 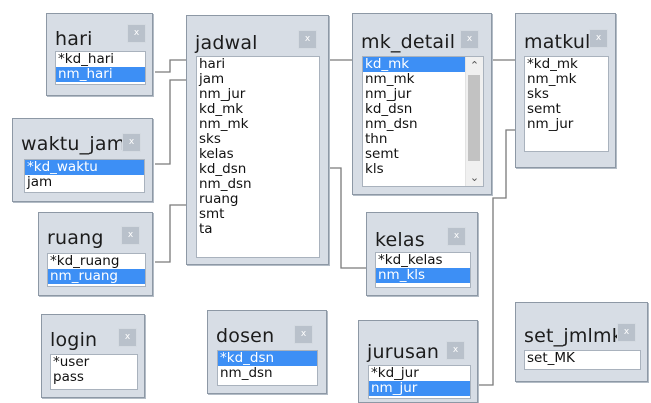 What do you see at coordinates (226, 43) in the screenshot?
I see `table-title: jadwal` at bounding box center [226, 43].